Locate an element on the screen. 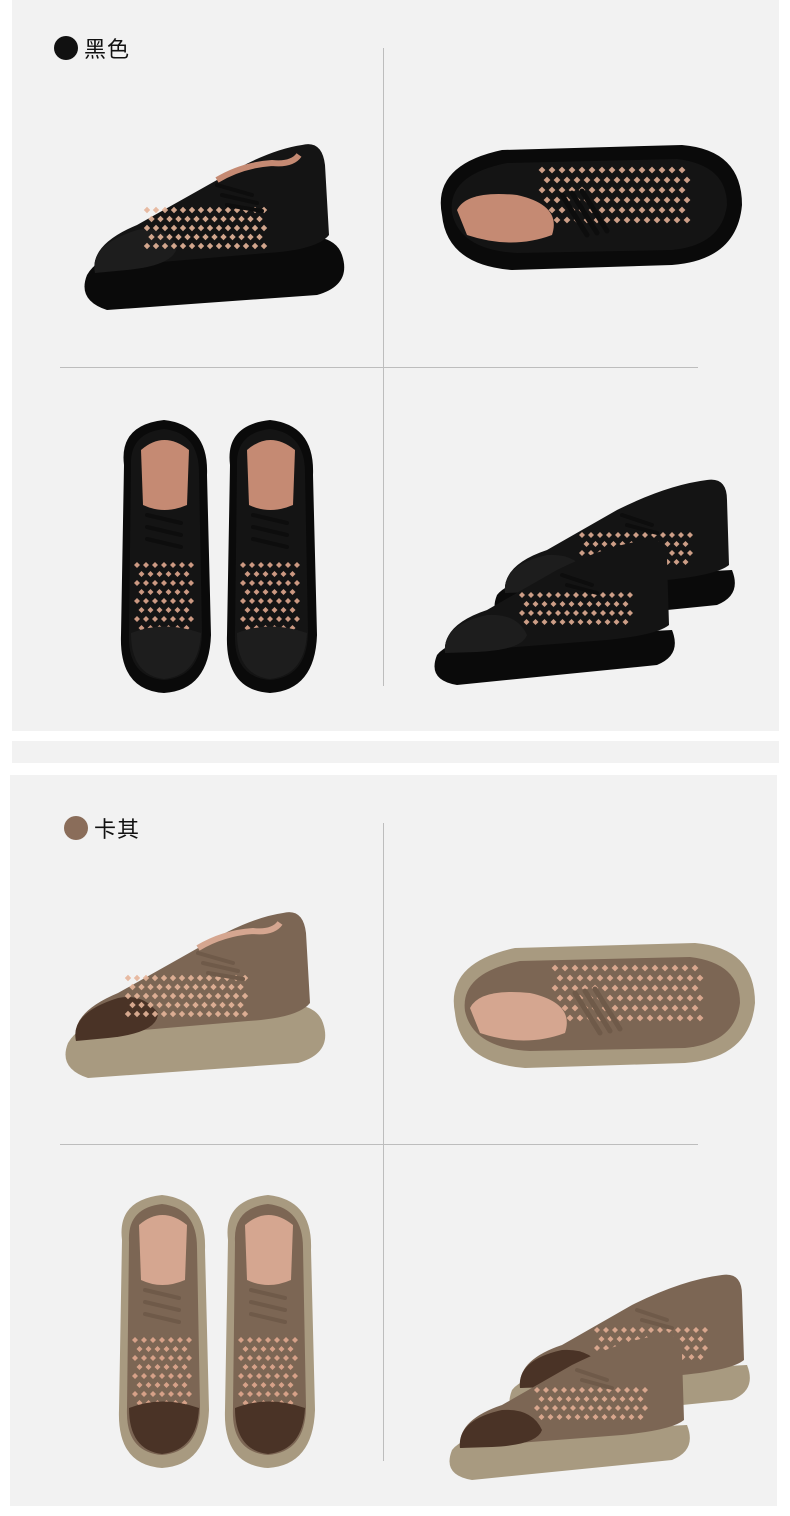  black-shoe-side-view is located at coordinates (212, 225).